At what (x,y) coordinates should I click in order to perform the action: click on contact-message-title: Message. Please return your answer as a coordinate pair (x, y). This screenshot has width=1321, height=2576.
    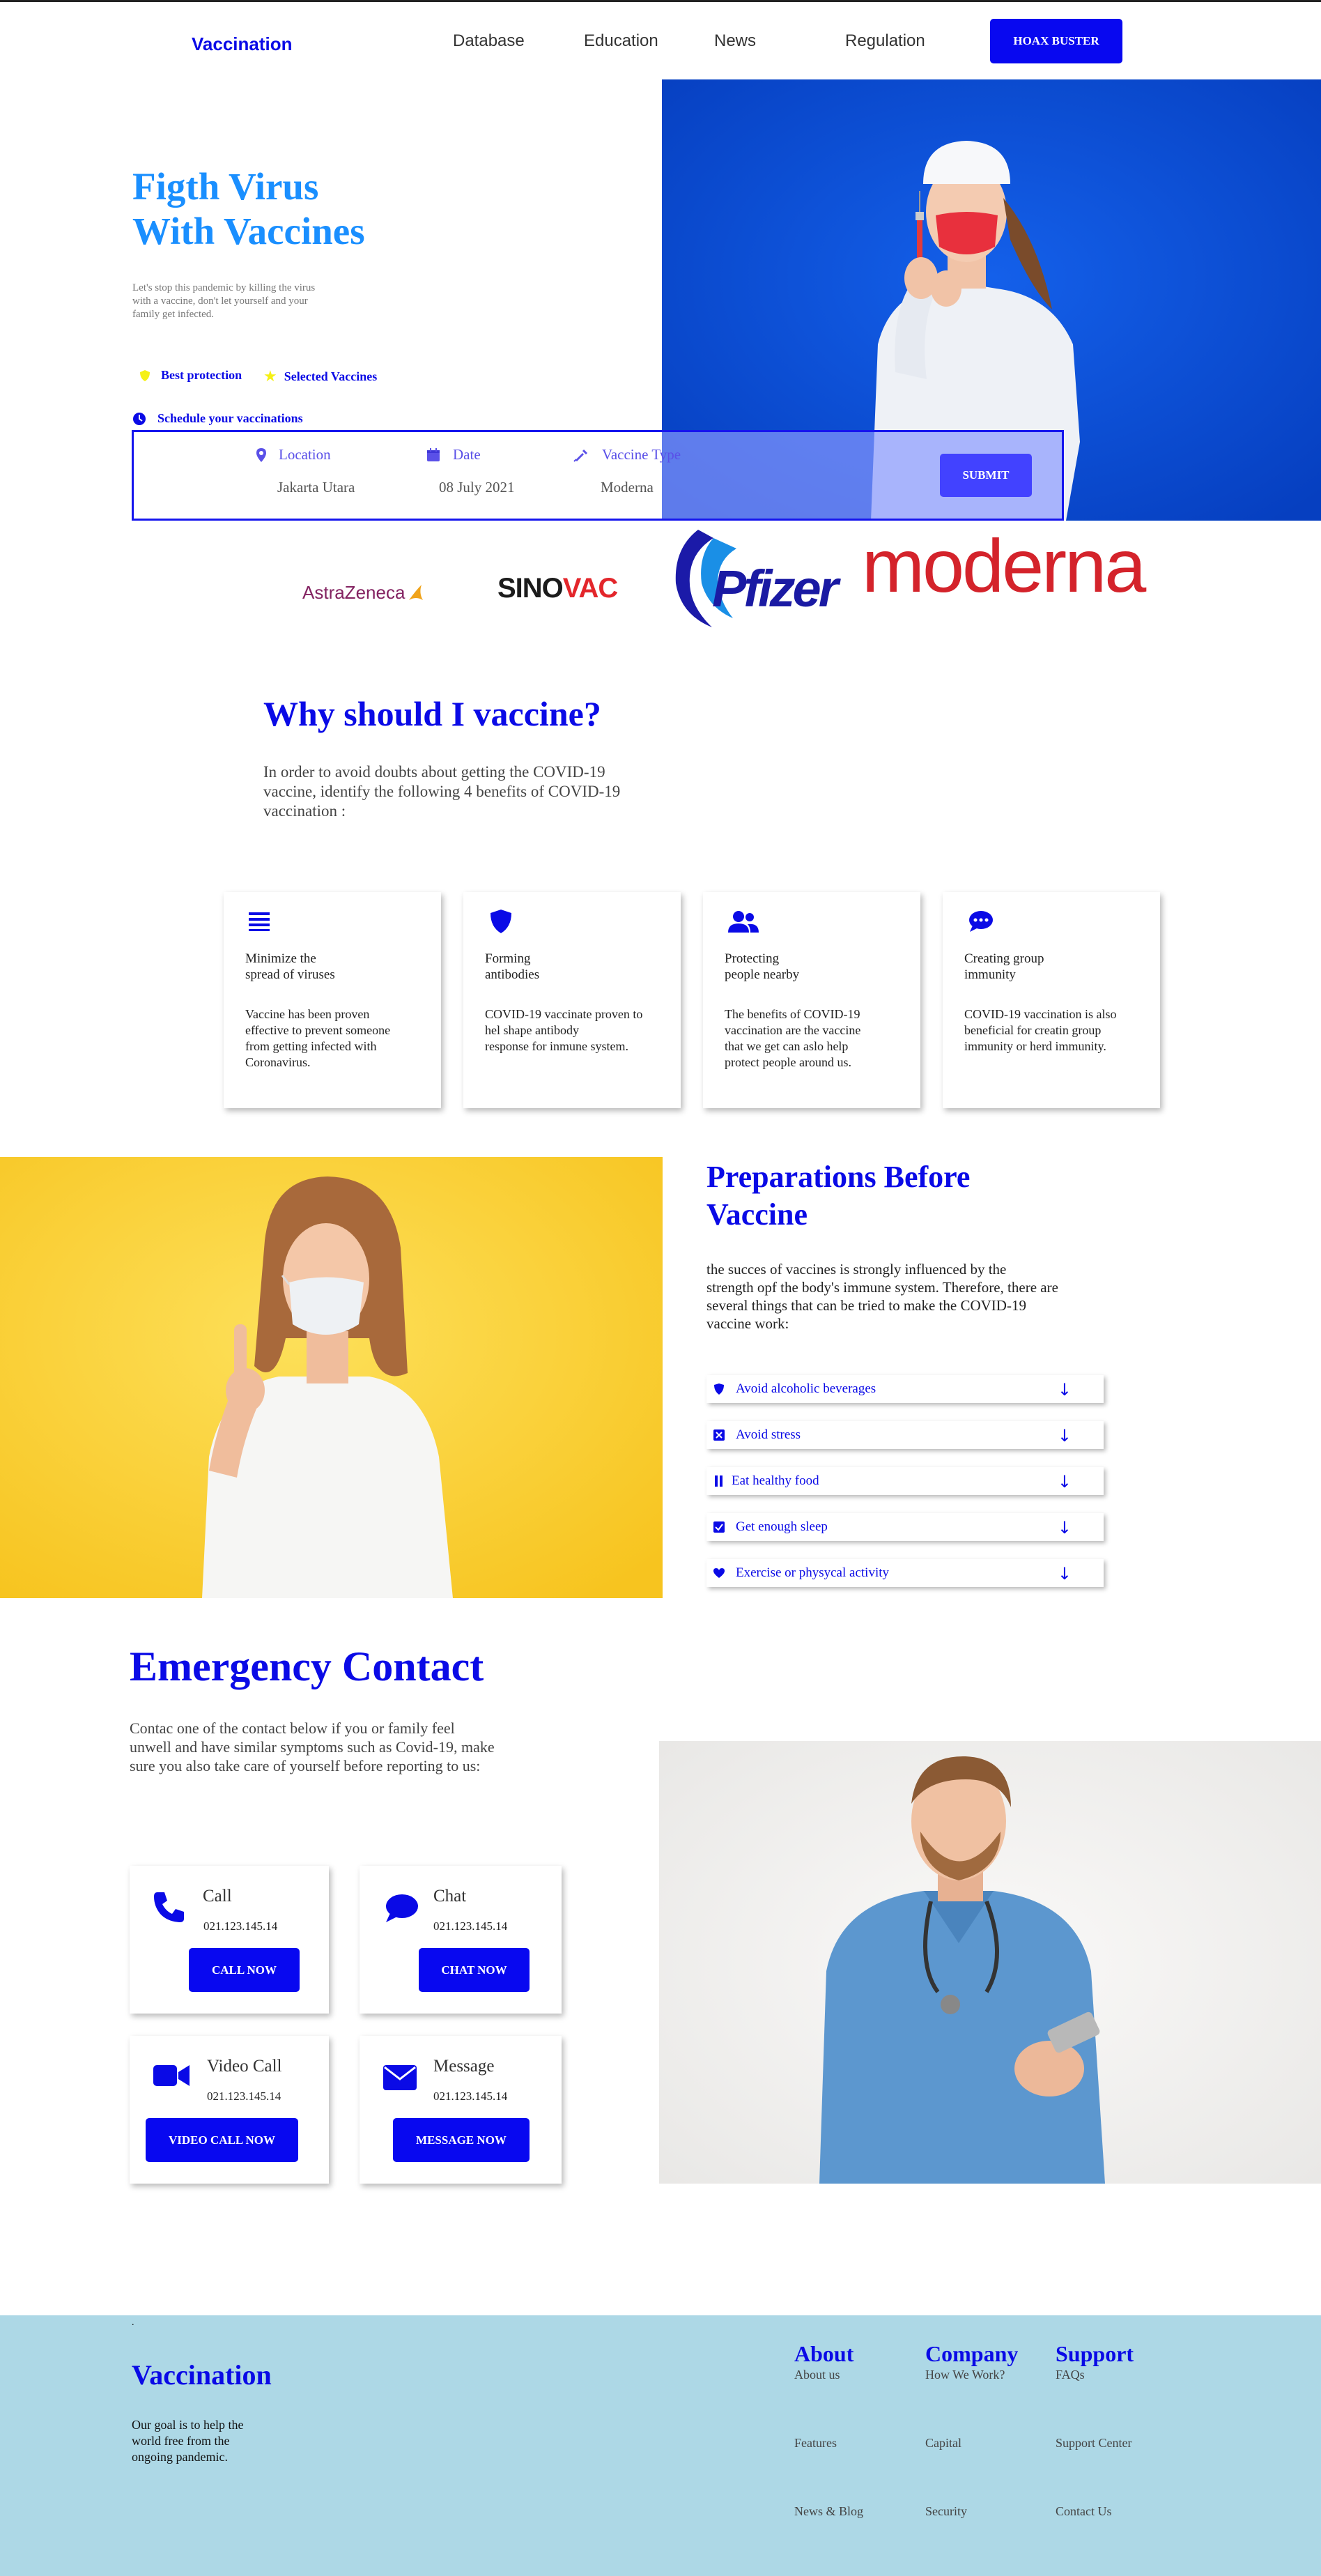
    Looking at the image, I should click on (464, 2066).